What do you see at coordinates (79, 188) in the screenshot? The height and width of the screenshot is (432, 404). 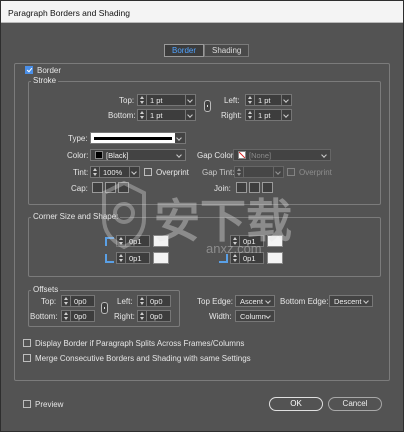 I see `cap-label: Cap:` at bounding box center [79, 188].